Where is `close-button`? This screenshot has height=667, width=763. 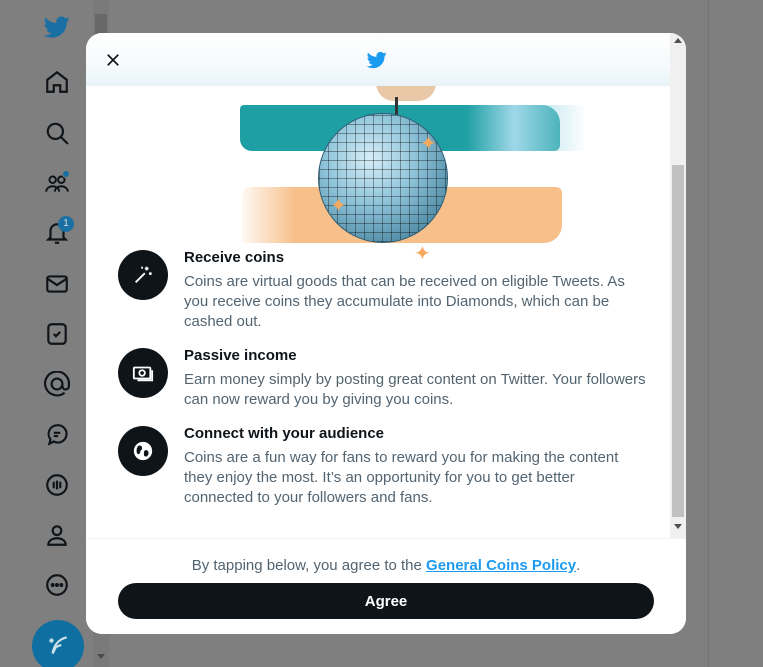
close-button is located at coordinates (113, 60).